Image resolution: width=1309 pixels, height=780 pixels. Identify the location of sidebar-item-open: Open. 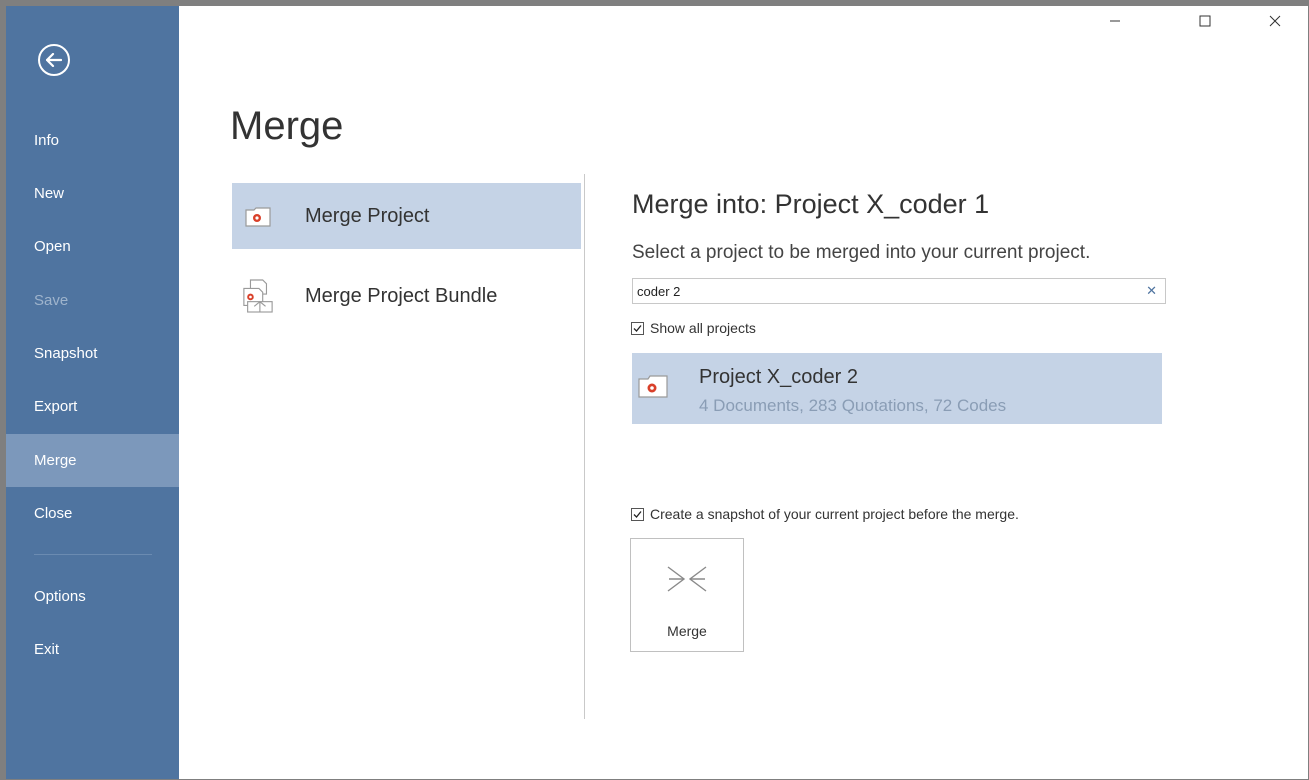
(92, 246).